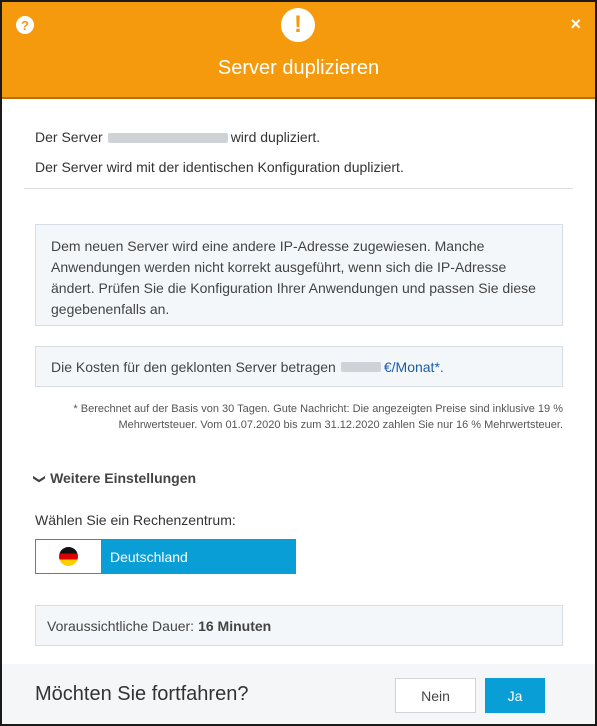 This screenshot has width=597, height=726. I want to click on duration-box: Voraussichtliche Dauer: 16 Minuten, so click(299, 625).